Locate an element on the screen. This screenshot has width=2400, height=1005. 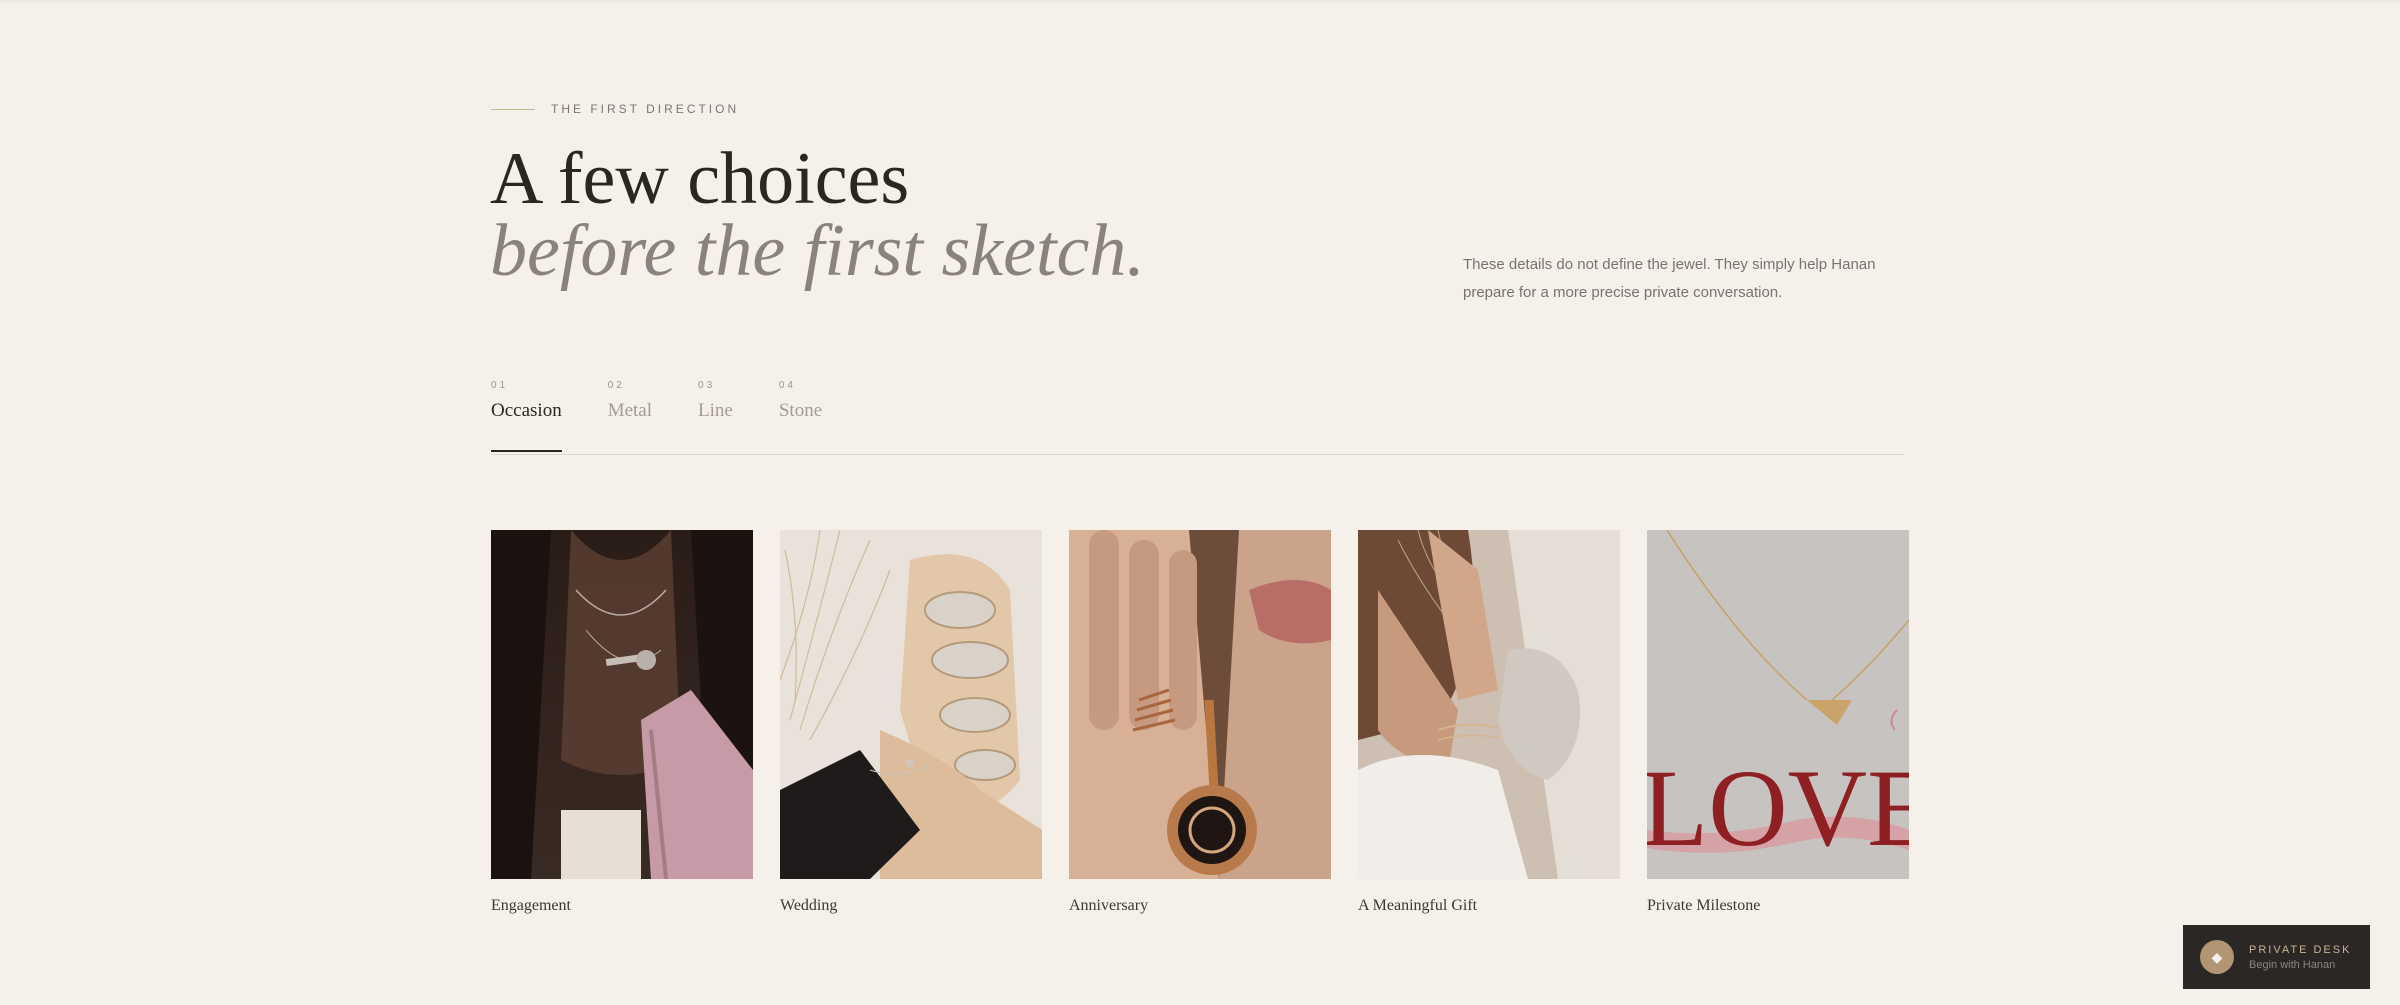
page-title: A few choices before the first sketch. is located at coordinates (817, 215).